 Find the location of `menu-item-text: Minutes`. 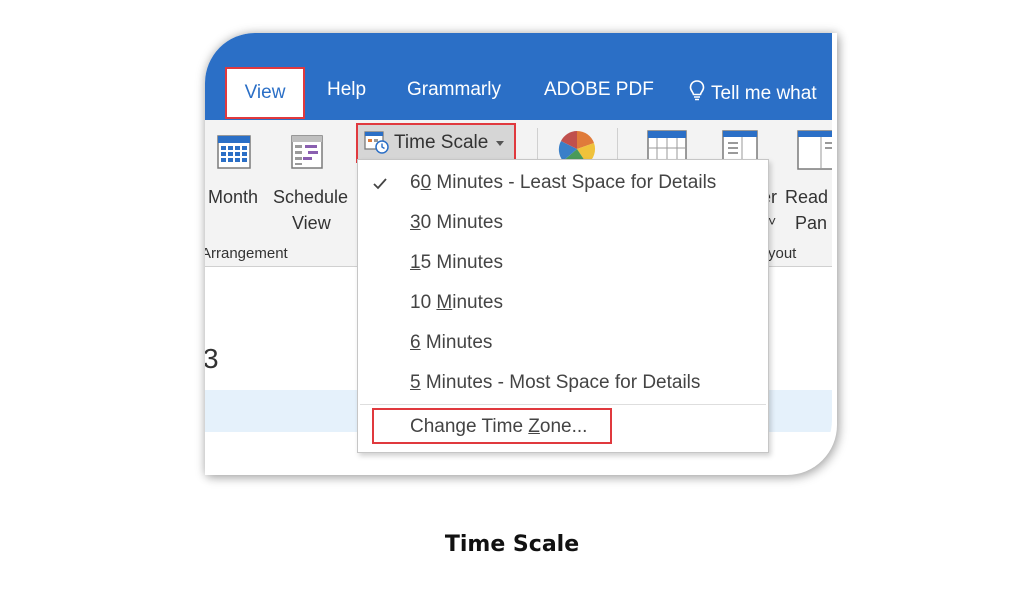

menu-item-text: Minutes is located at coordinates (456, 342).